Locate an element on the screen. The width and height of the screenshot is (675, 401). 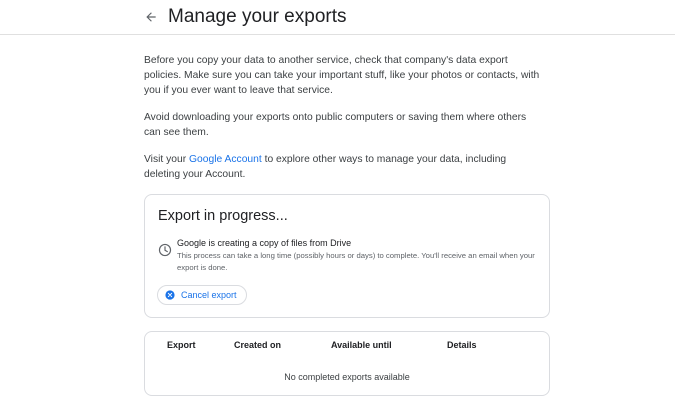
column-header-available-until: Available until is located at coordinates (361, 345).